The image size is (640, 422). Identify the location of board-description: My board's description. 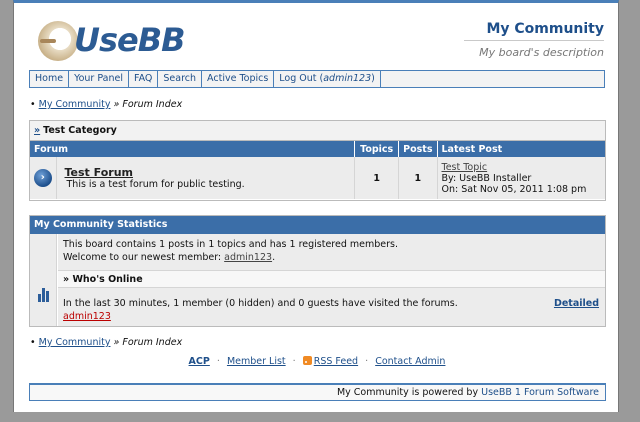
(541, 52).